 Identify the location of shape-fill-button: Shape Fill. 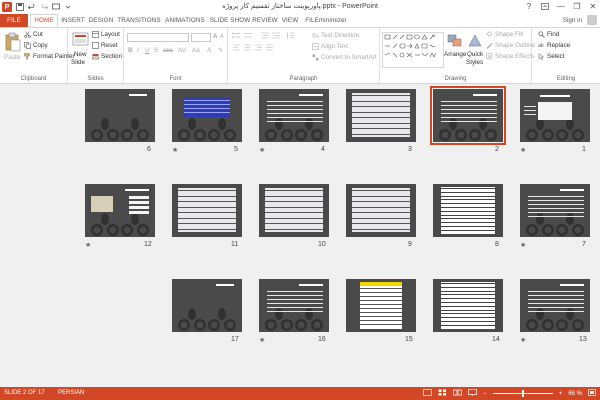
(504, 34).